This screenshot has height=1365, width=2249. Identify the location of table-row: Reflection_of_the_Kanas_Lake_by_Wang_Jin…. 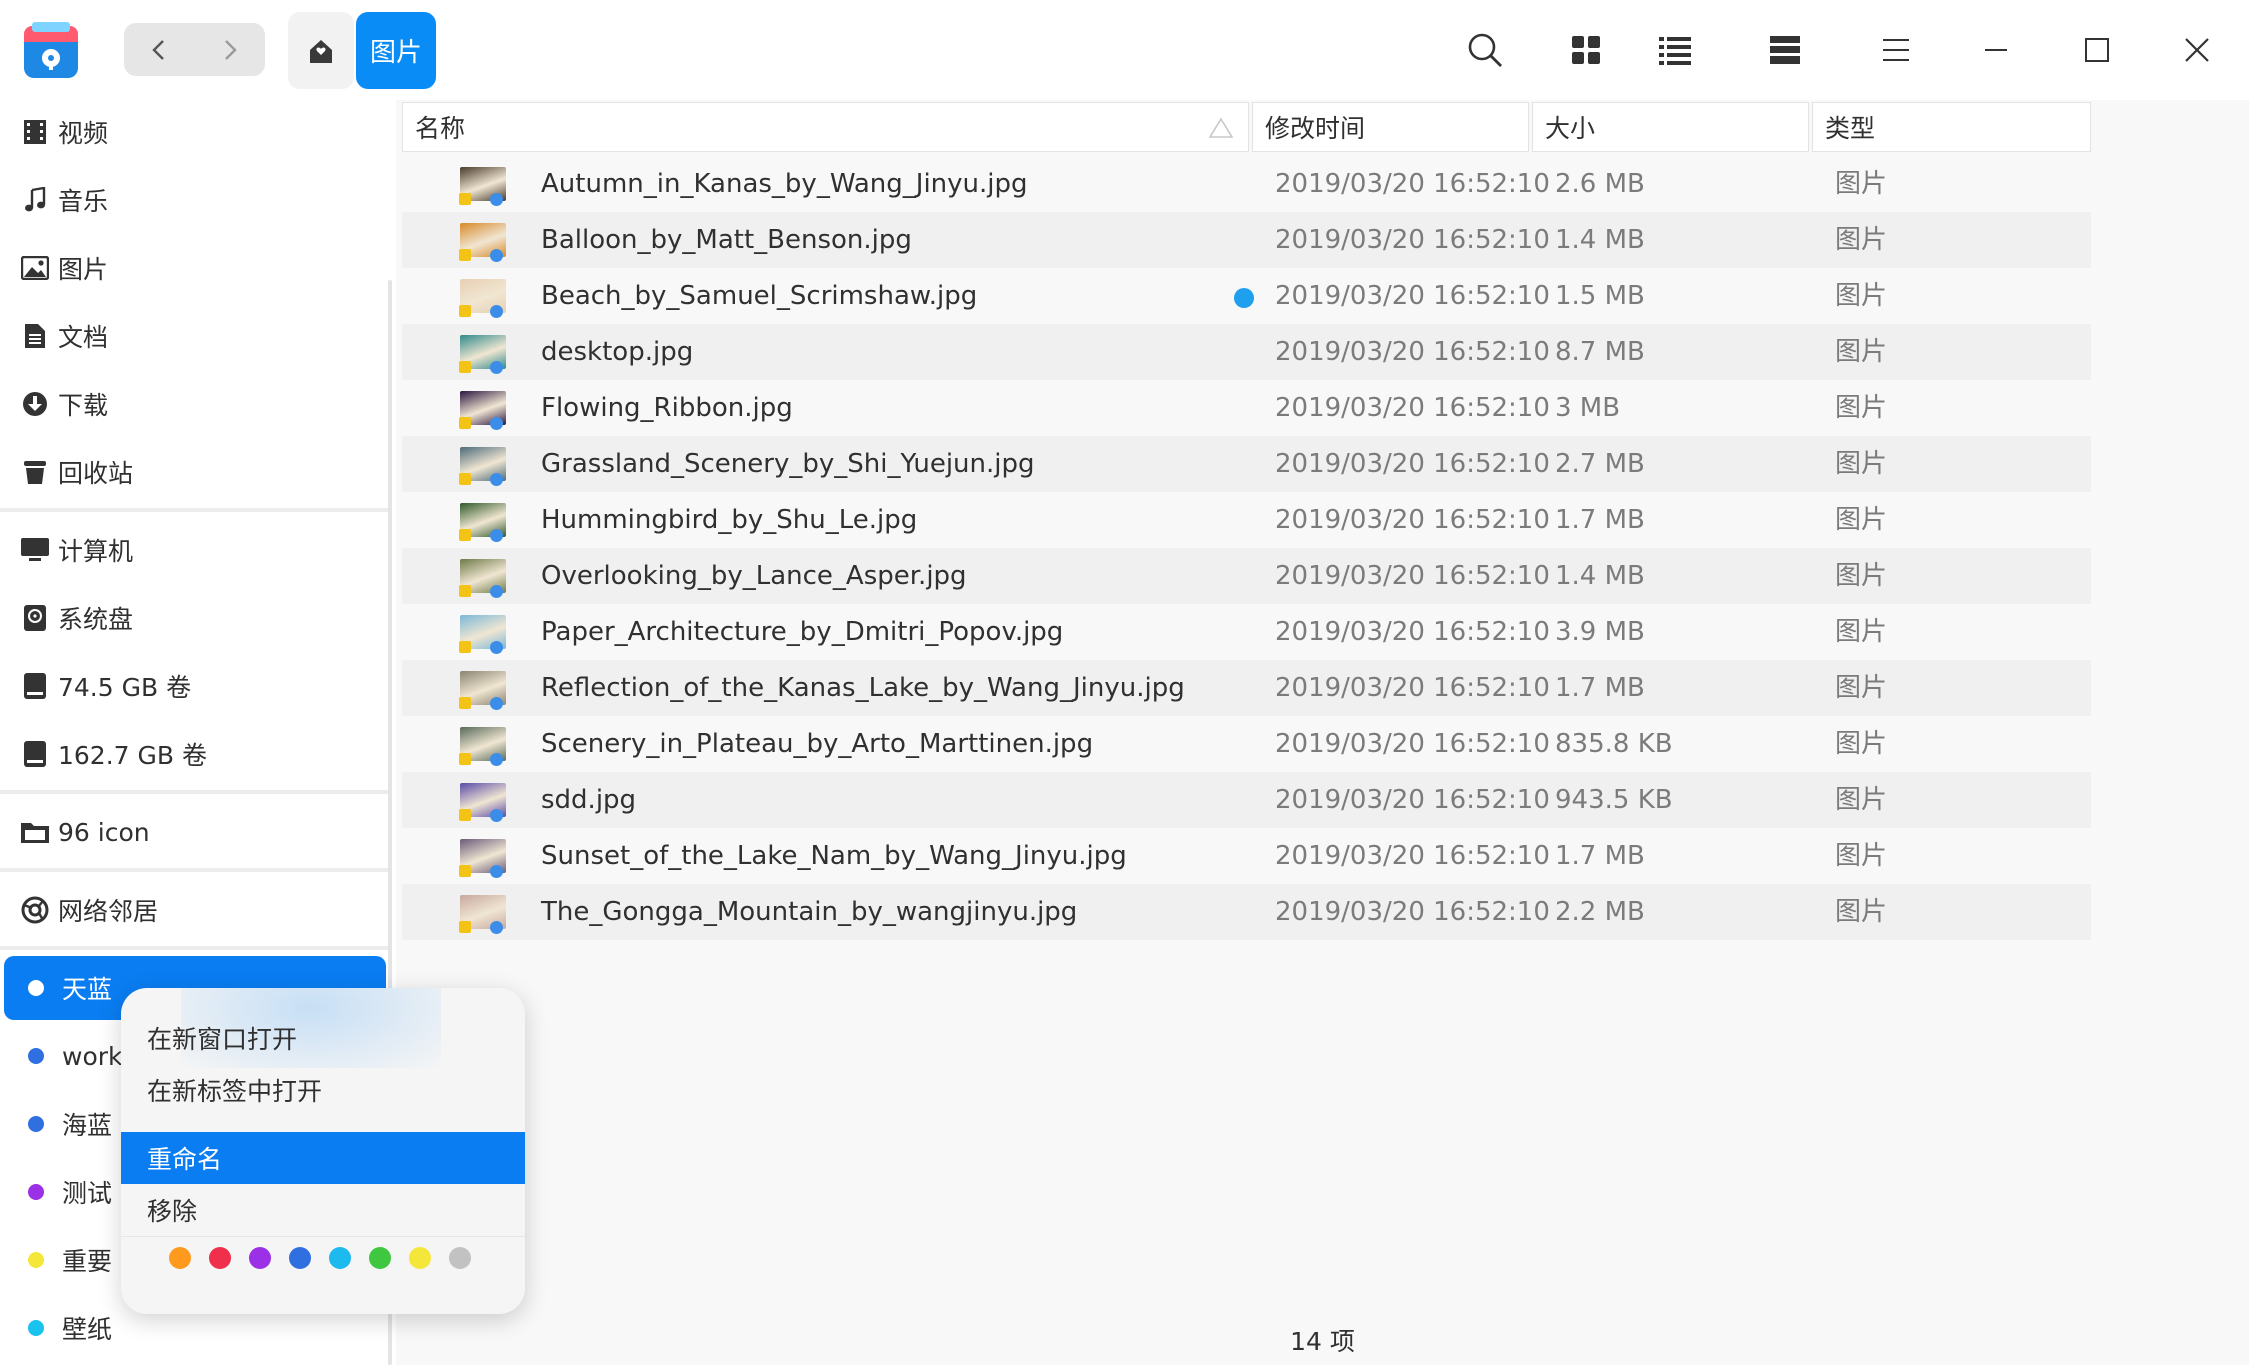
(1246, 688).